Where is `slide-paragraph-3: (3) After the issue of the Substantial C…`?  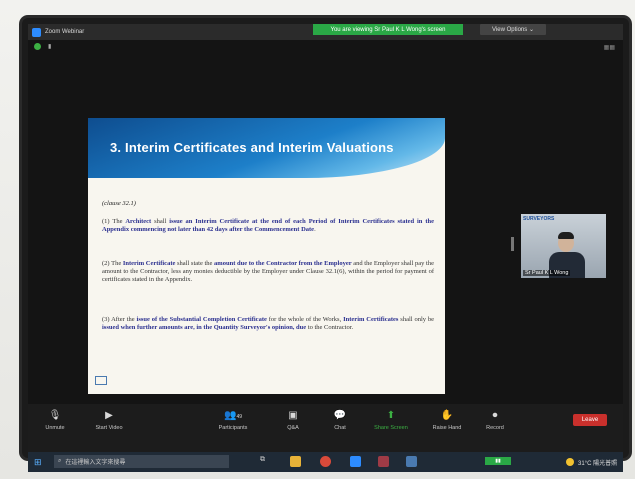
slide-paragraph-3: (3) After the issue of the Substantial C… is located at coordinates (268, 324).